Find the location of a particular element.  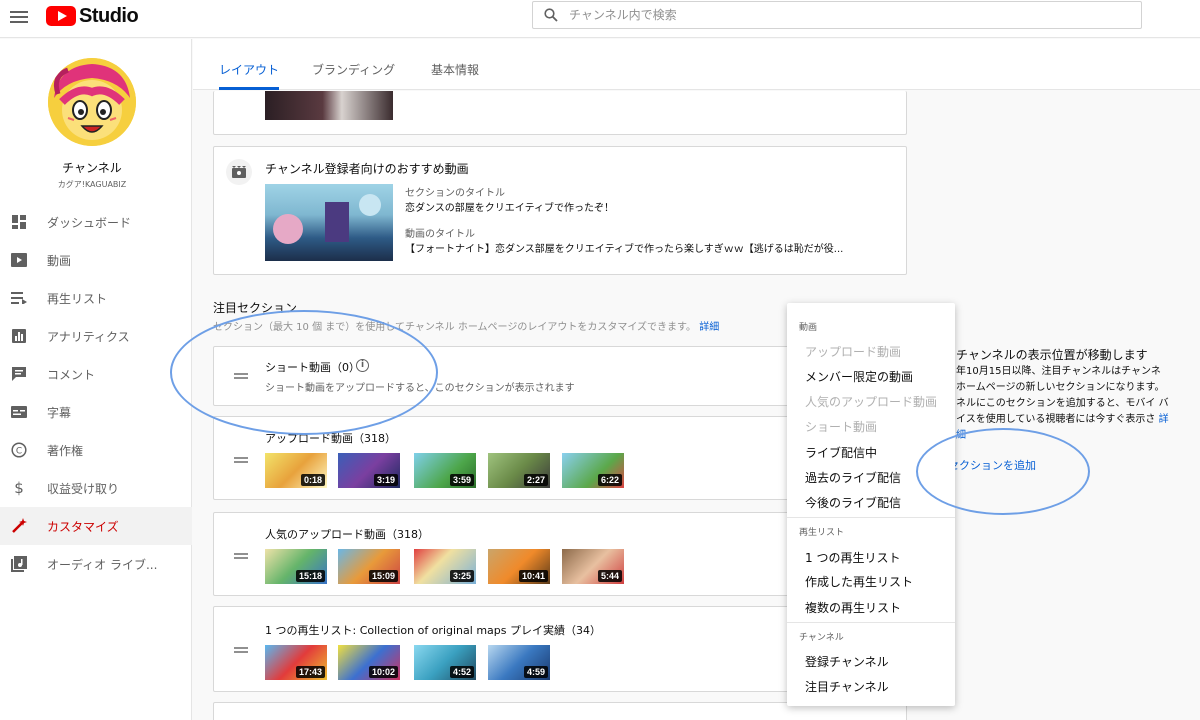

channel-handle: カグア!KAGUABIZ is located at coordinates (92, 184).